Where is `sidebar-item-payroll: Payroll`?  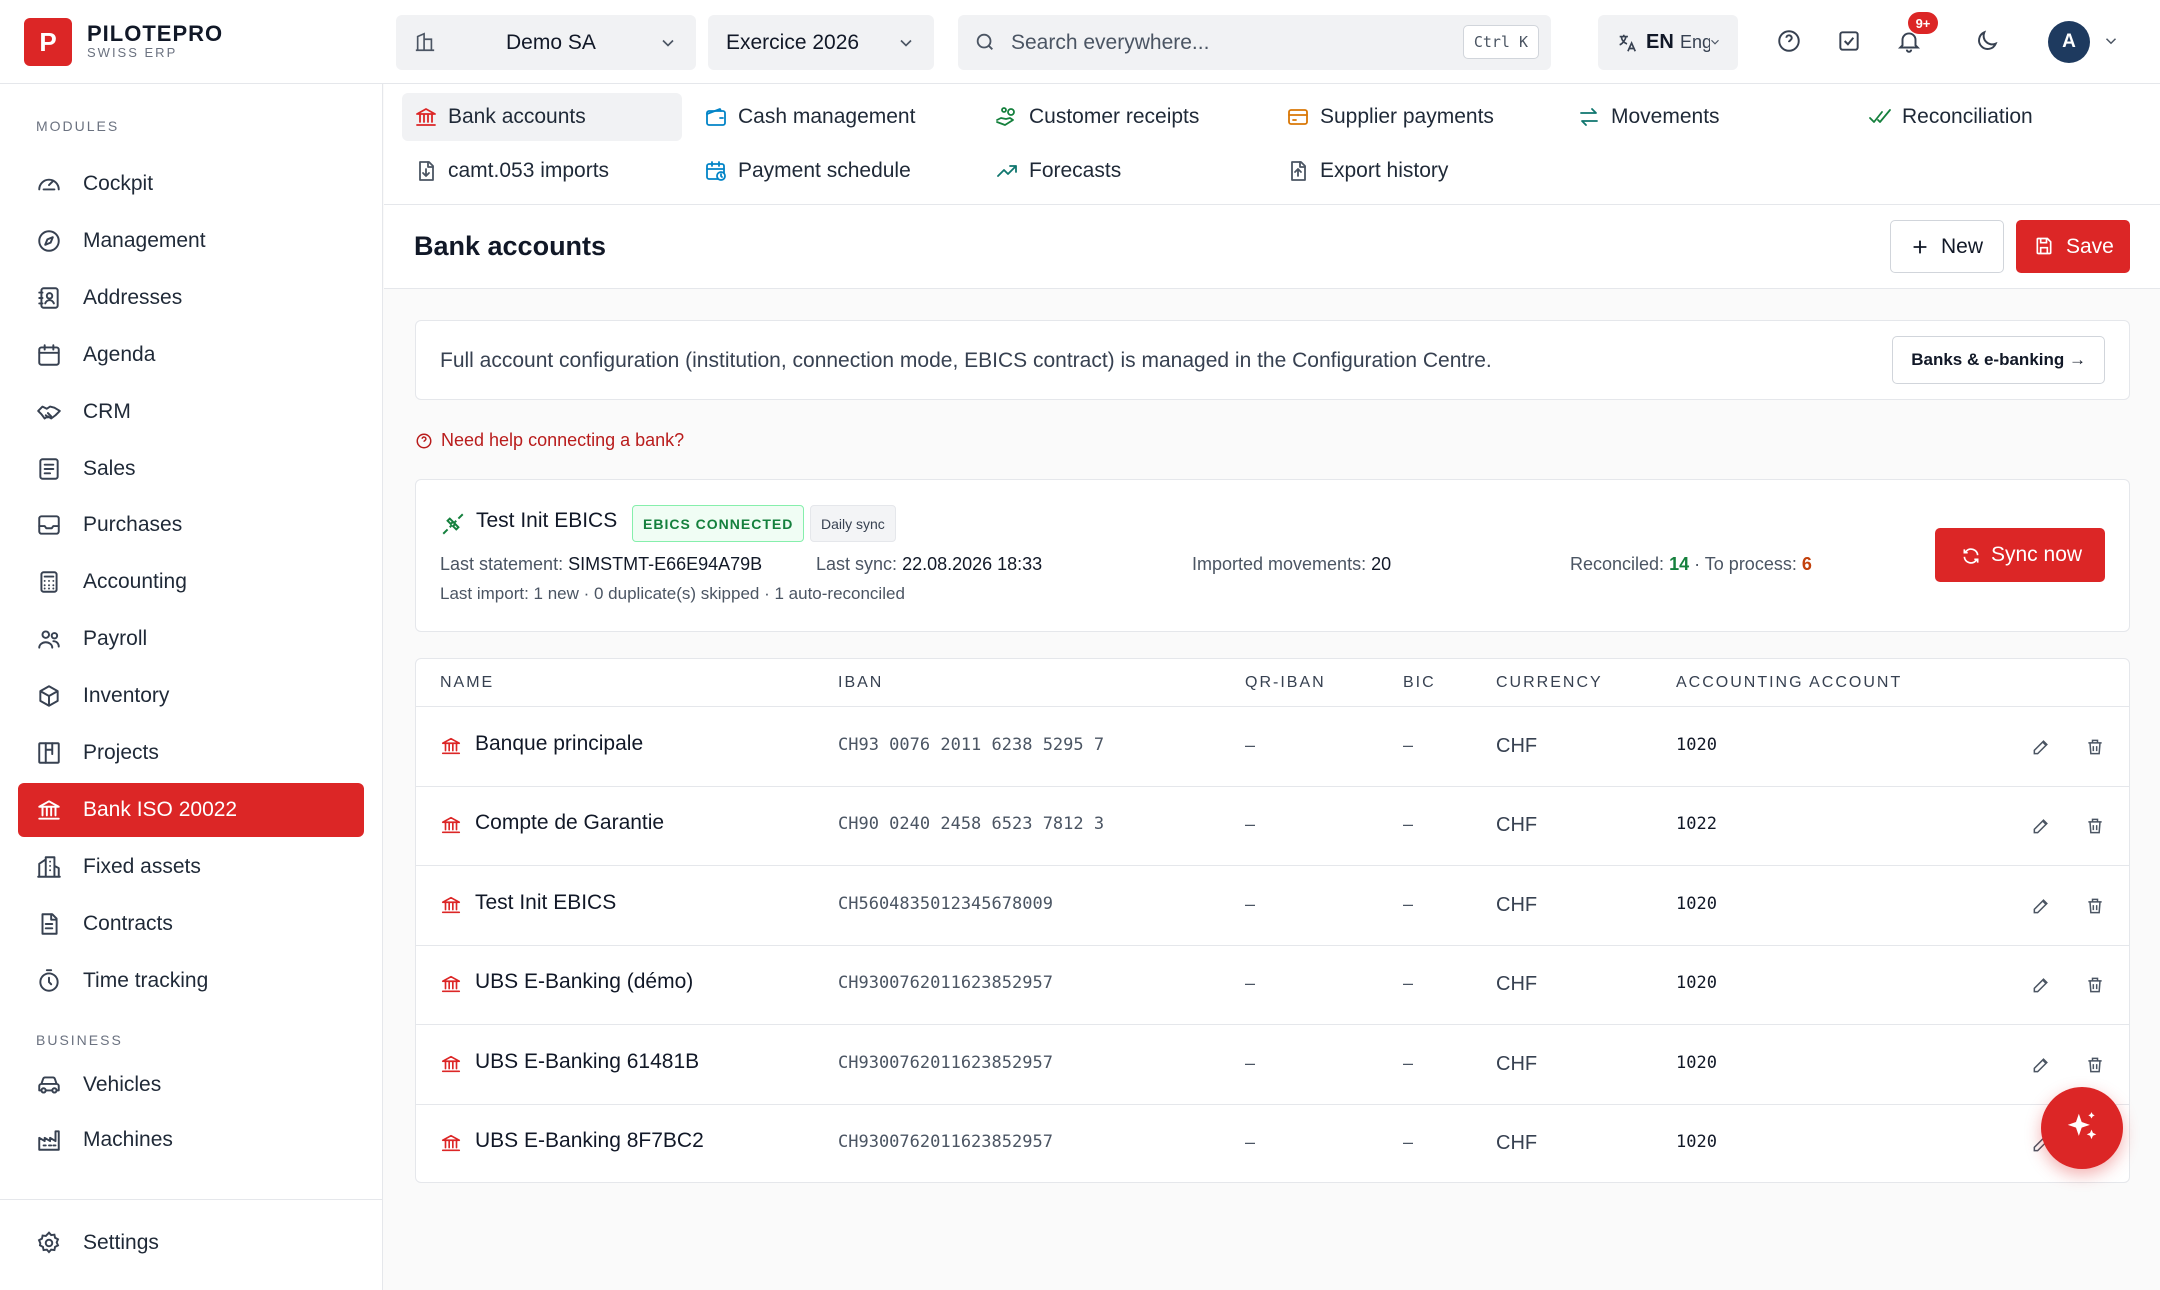 sidebar-item-payroll: Payroll is located at coordinates (191, 639).